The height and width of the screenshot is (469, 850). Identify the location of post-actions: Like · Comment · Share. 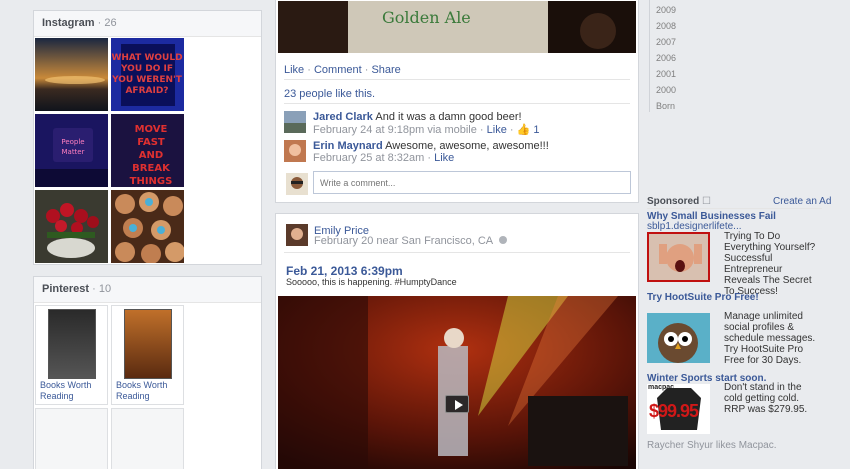
(342, 70).